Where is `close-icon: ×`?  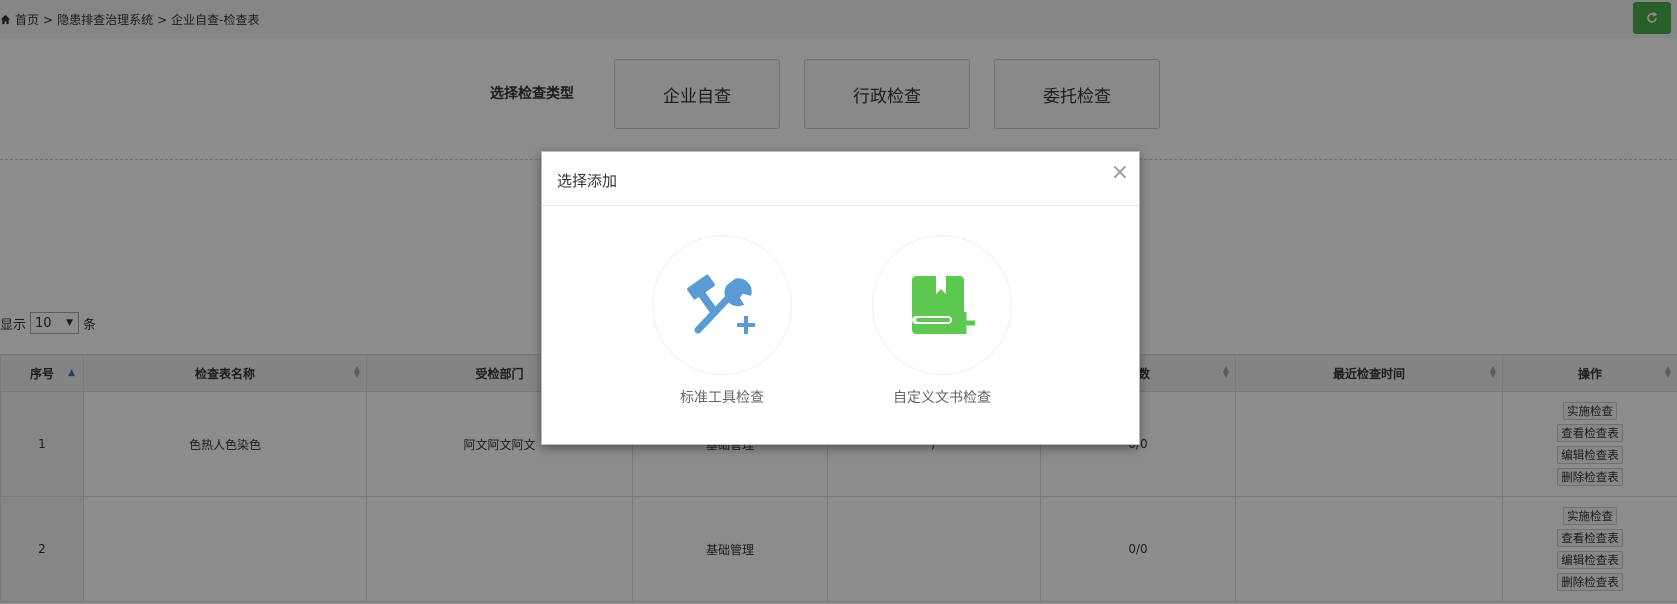 close-icon: × is located at coordinates (1120, 173).